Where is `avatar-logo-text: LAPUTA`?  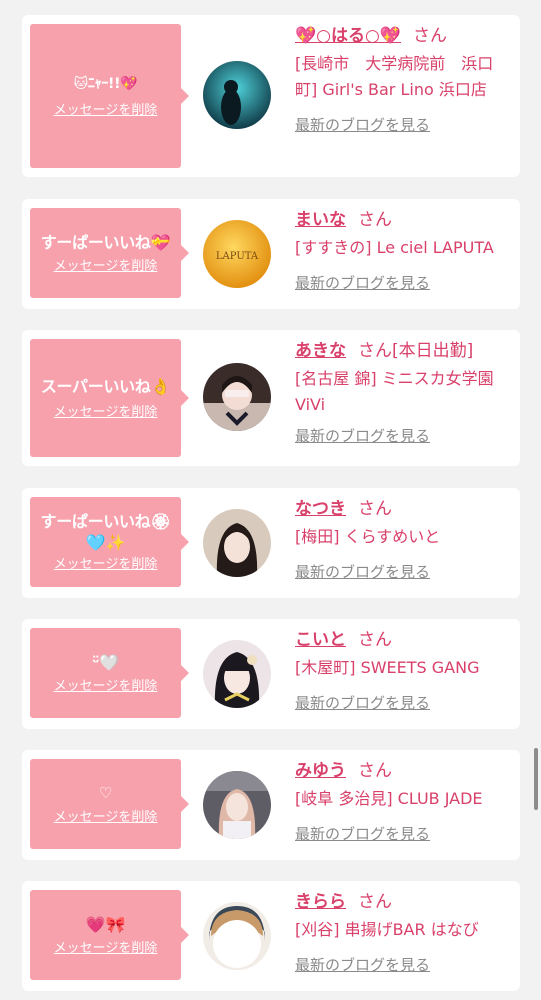
avatar-logo-text: LAPUTA is located at coordinates (237, 256).